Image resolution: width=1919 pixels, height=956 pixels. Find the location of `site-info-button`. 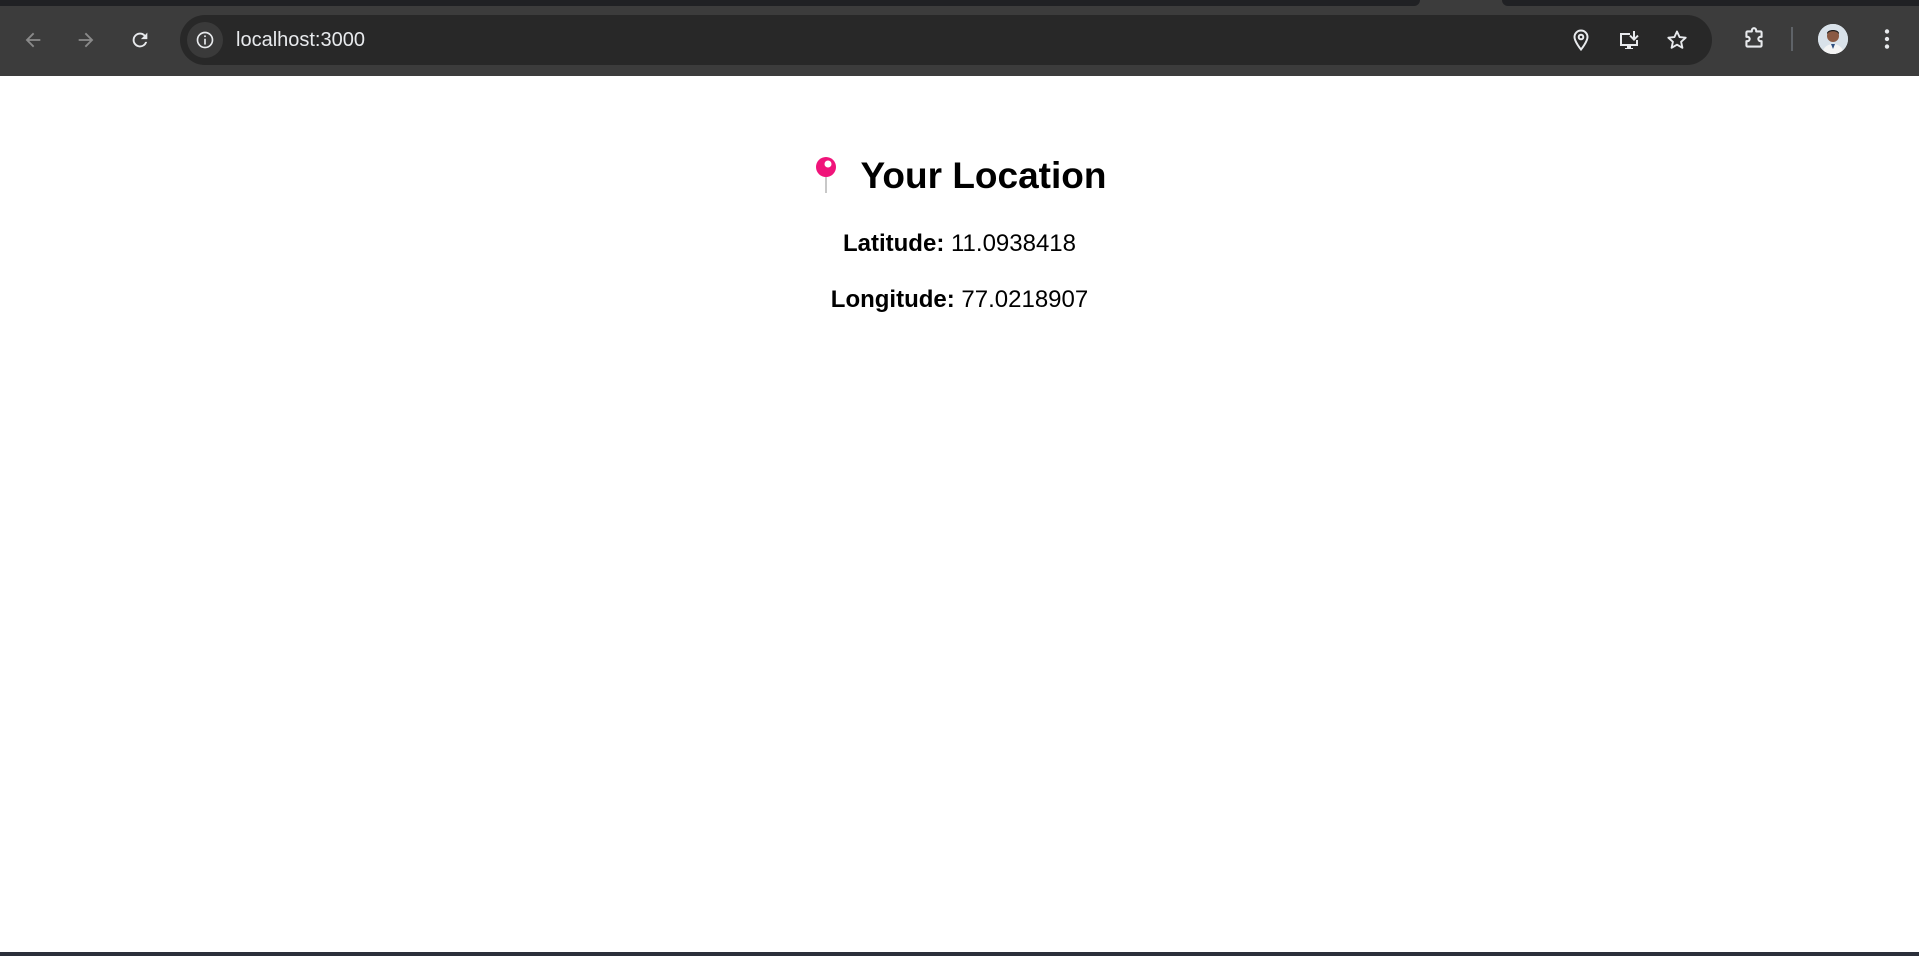

site-info-button is located at coordinates (205, 40).